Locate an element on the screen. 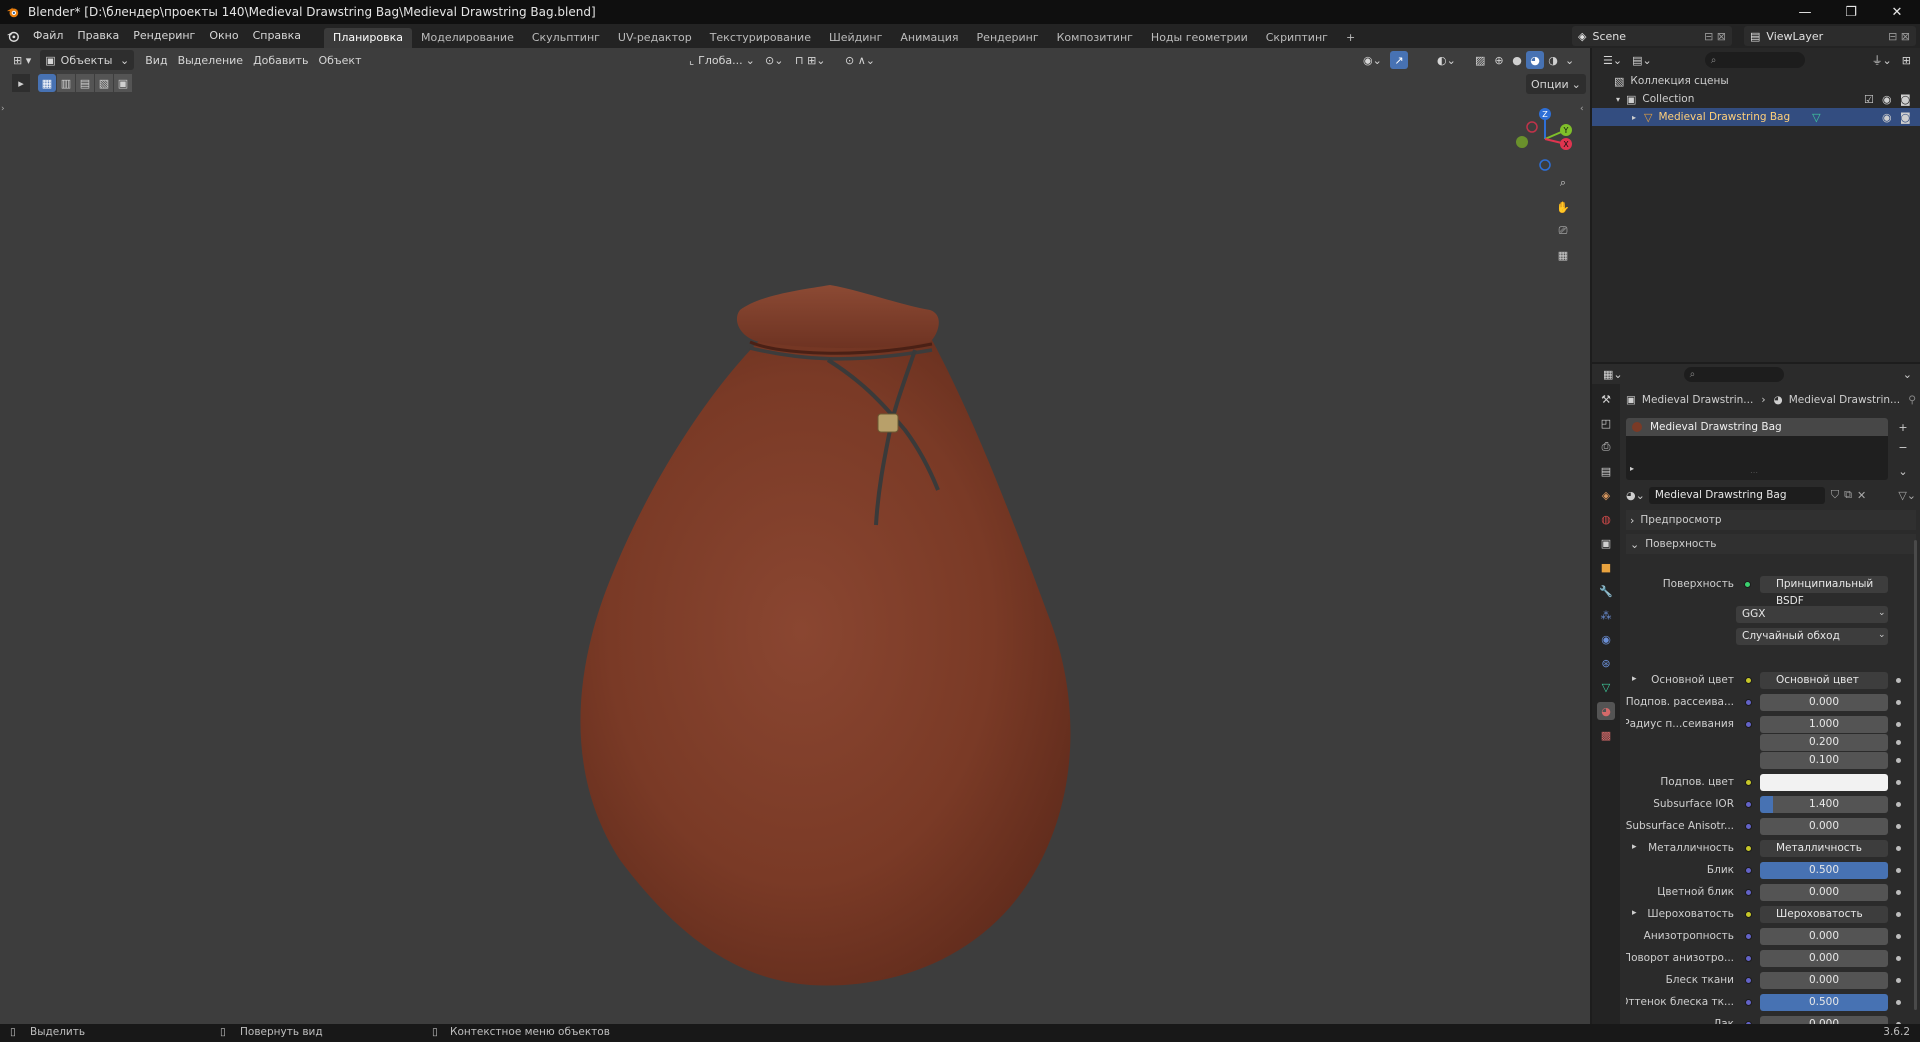 This screenshot has width=1920, height=1042. slot-specials-icon: ⌄ is located at coordinates (1903, 471).